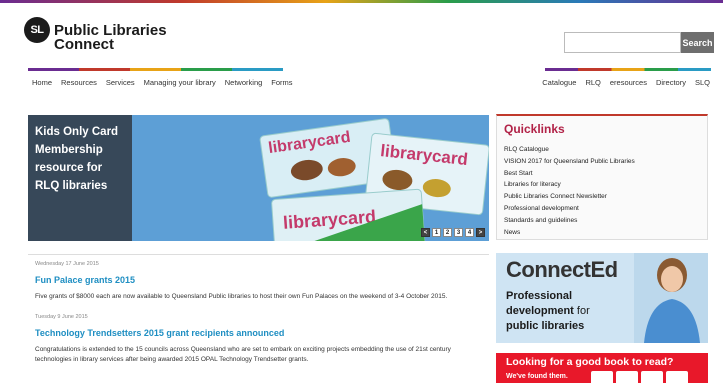 This screenshot has height=383, width=723. I want to click on slider-page-2: 2, so click(447, 232).